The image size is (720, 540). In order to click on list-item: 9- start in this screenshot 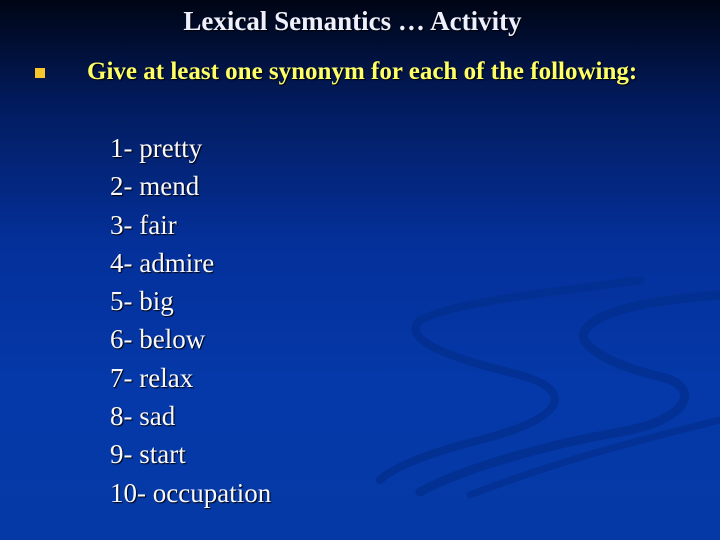, I will do `click(148, 454)`.